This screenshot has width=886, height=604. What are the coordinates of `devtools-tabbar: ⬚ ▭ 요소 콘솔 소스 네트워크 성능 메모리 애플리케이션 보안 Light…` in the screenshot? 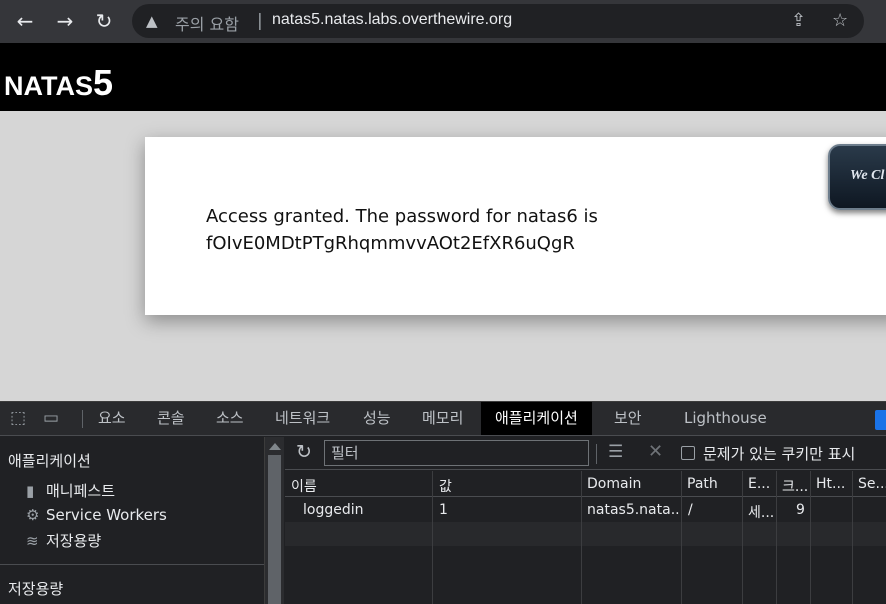 It's located at (443, 419).